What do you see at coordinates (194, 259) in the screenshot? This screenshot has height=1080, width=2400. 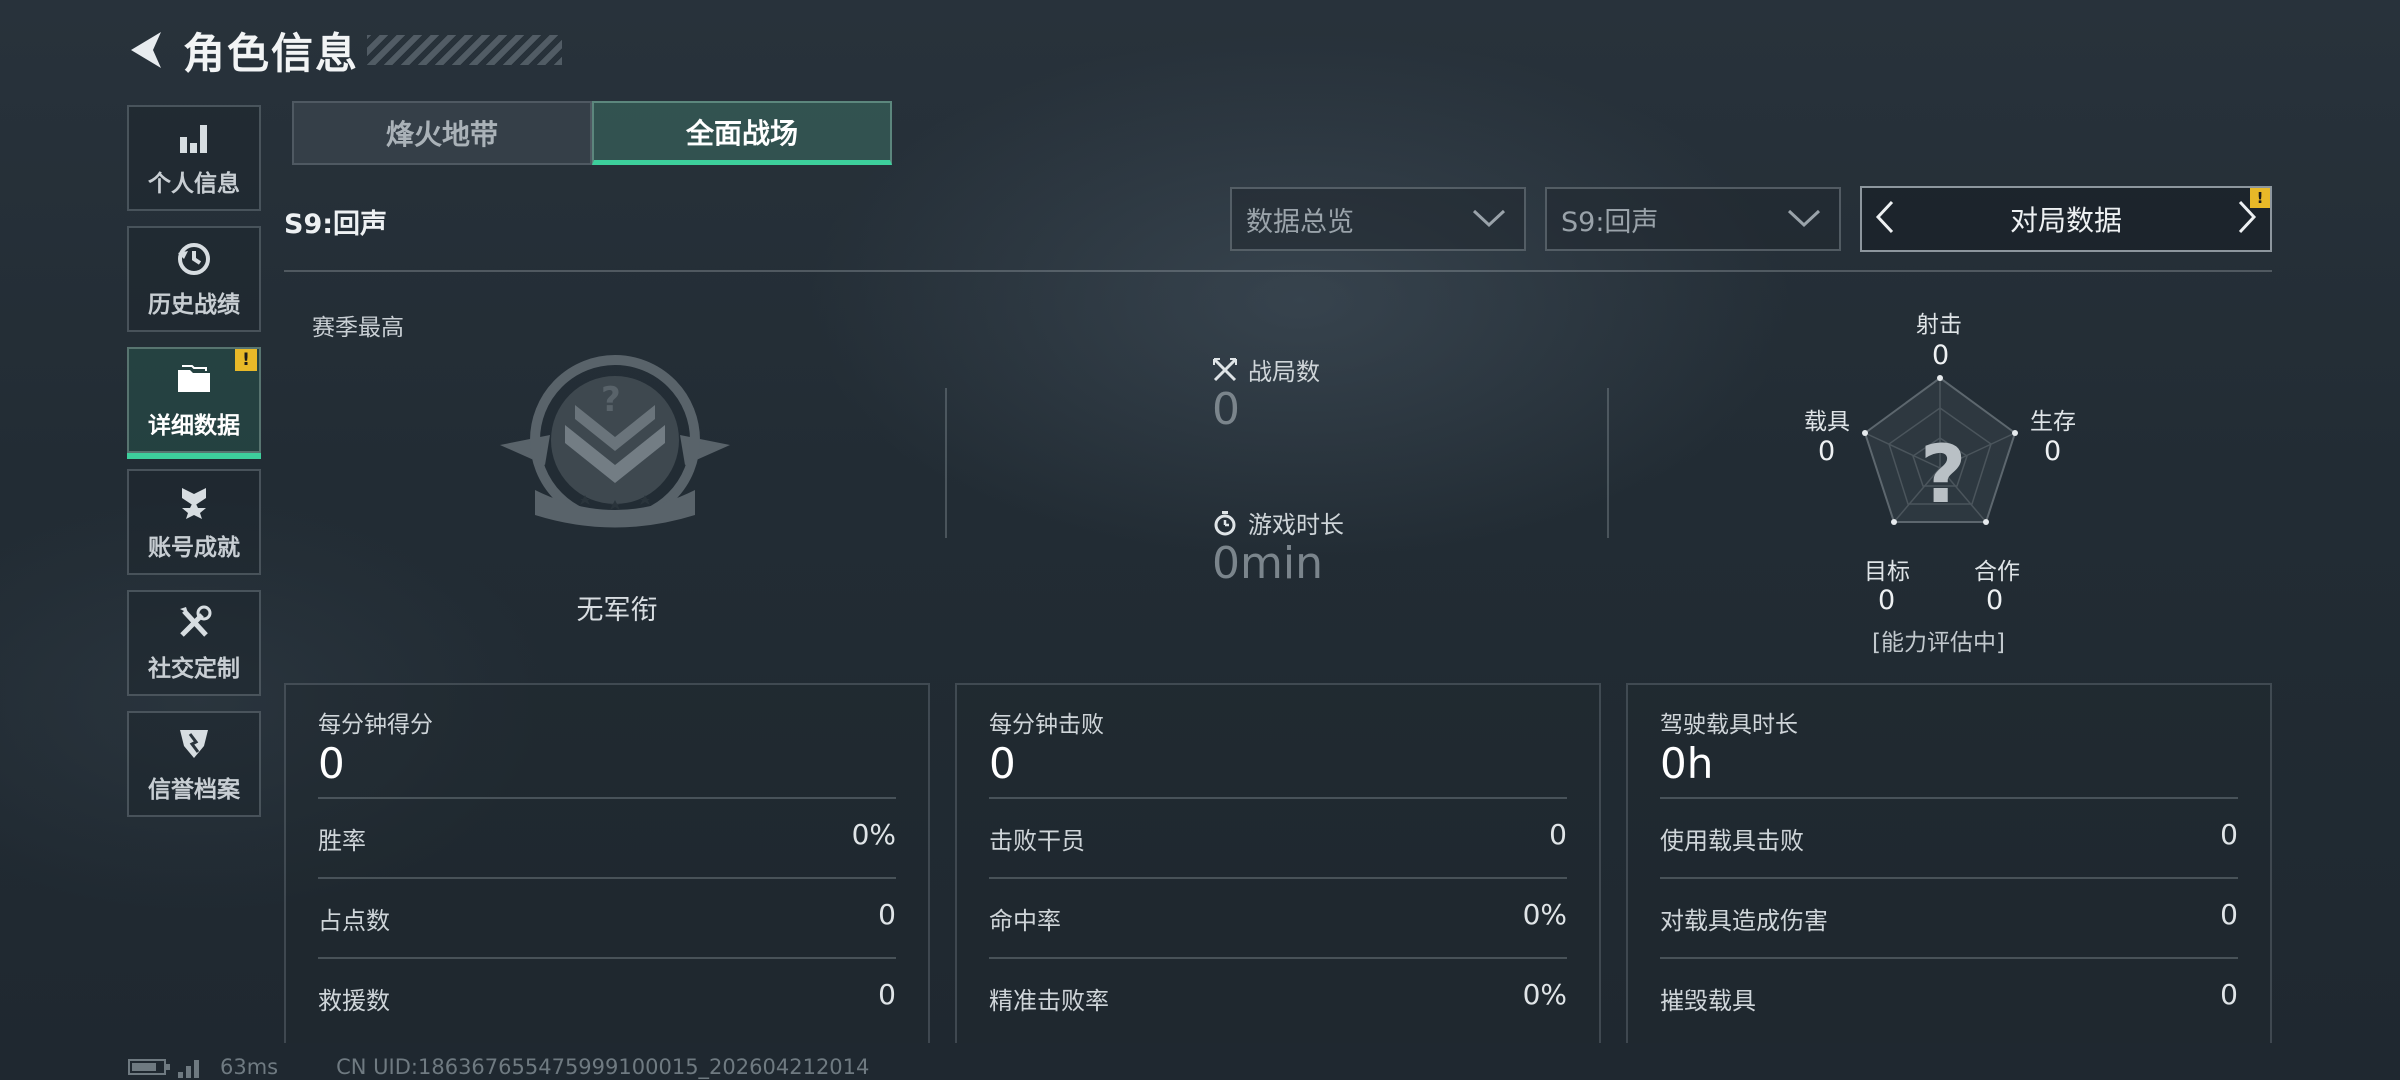 I see `history-icon` at bounding box center [194, 259].